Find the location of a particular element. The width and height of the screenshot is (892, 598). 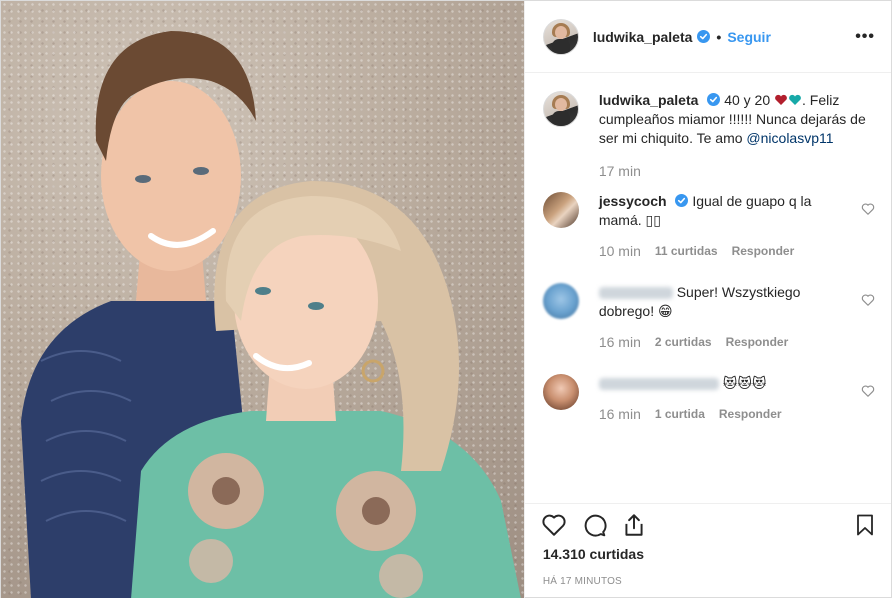

comment-meta: 16 min 1 curtida Responder is located at coordinates (727, 414).